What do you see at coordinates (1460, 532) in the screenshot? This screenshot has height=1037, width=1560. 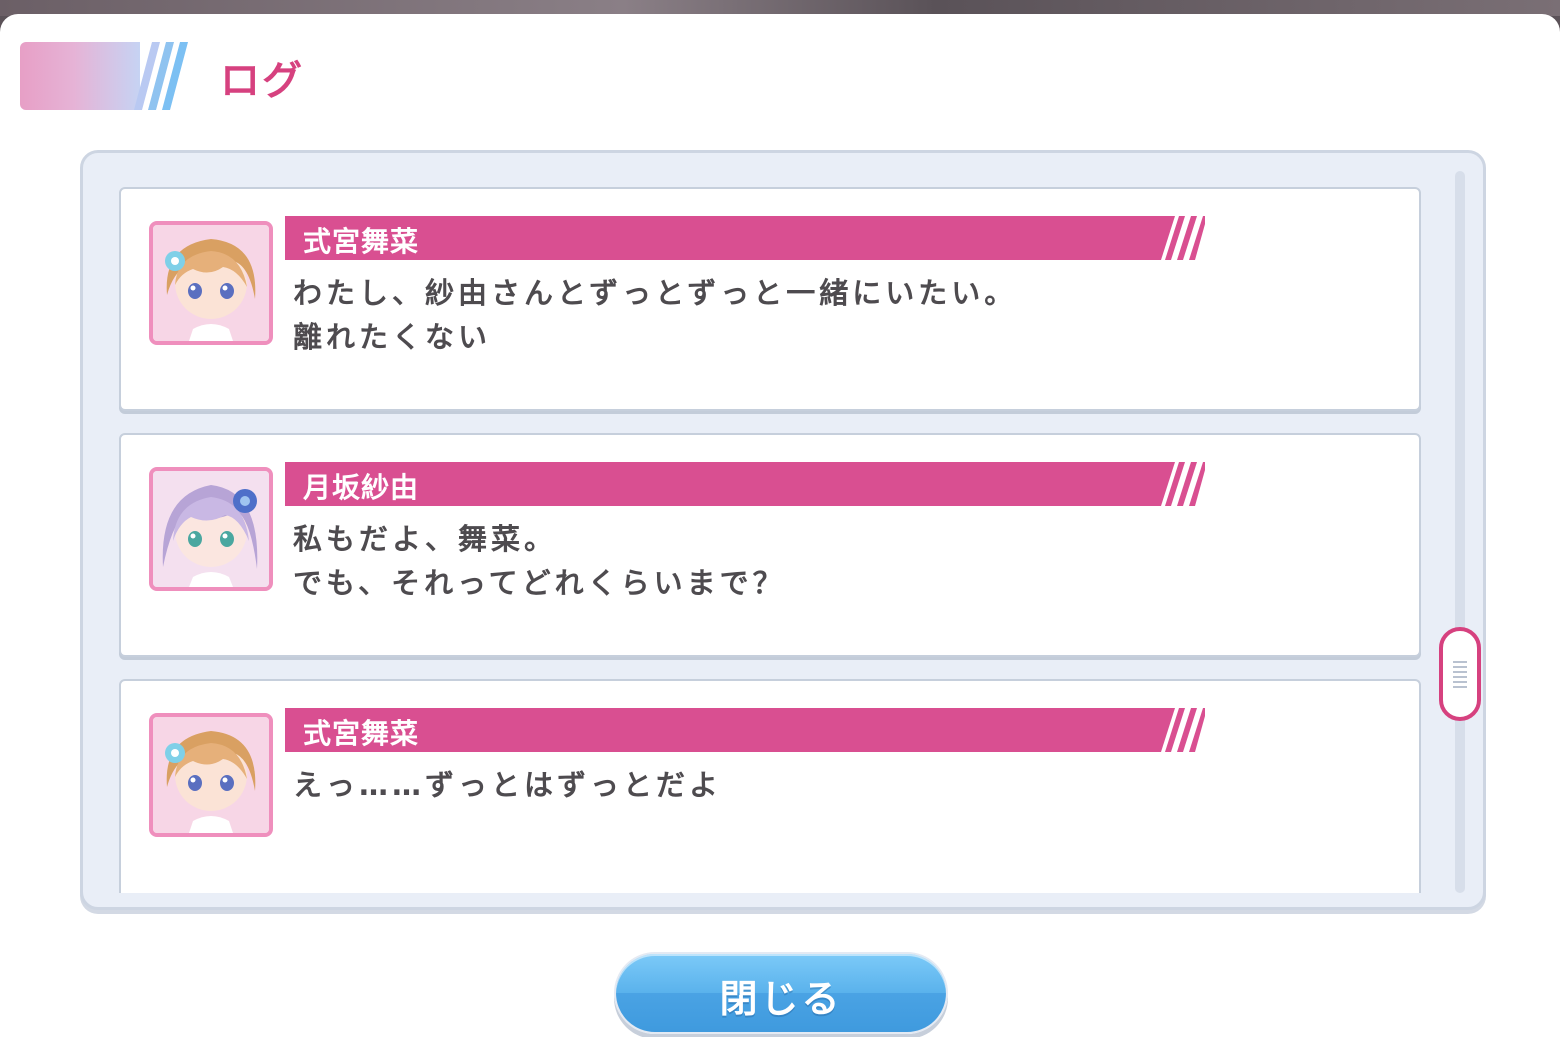 I see `scrollbar-track` at bounding box center [1460, 532].